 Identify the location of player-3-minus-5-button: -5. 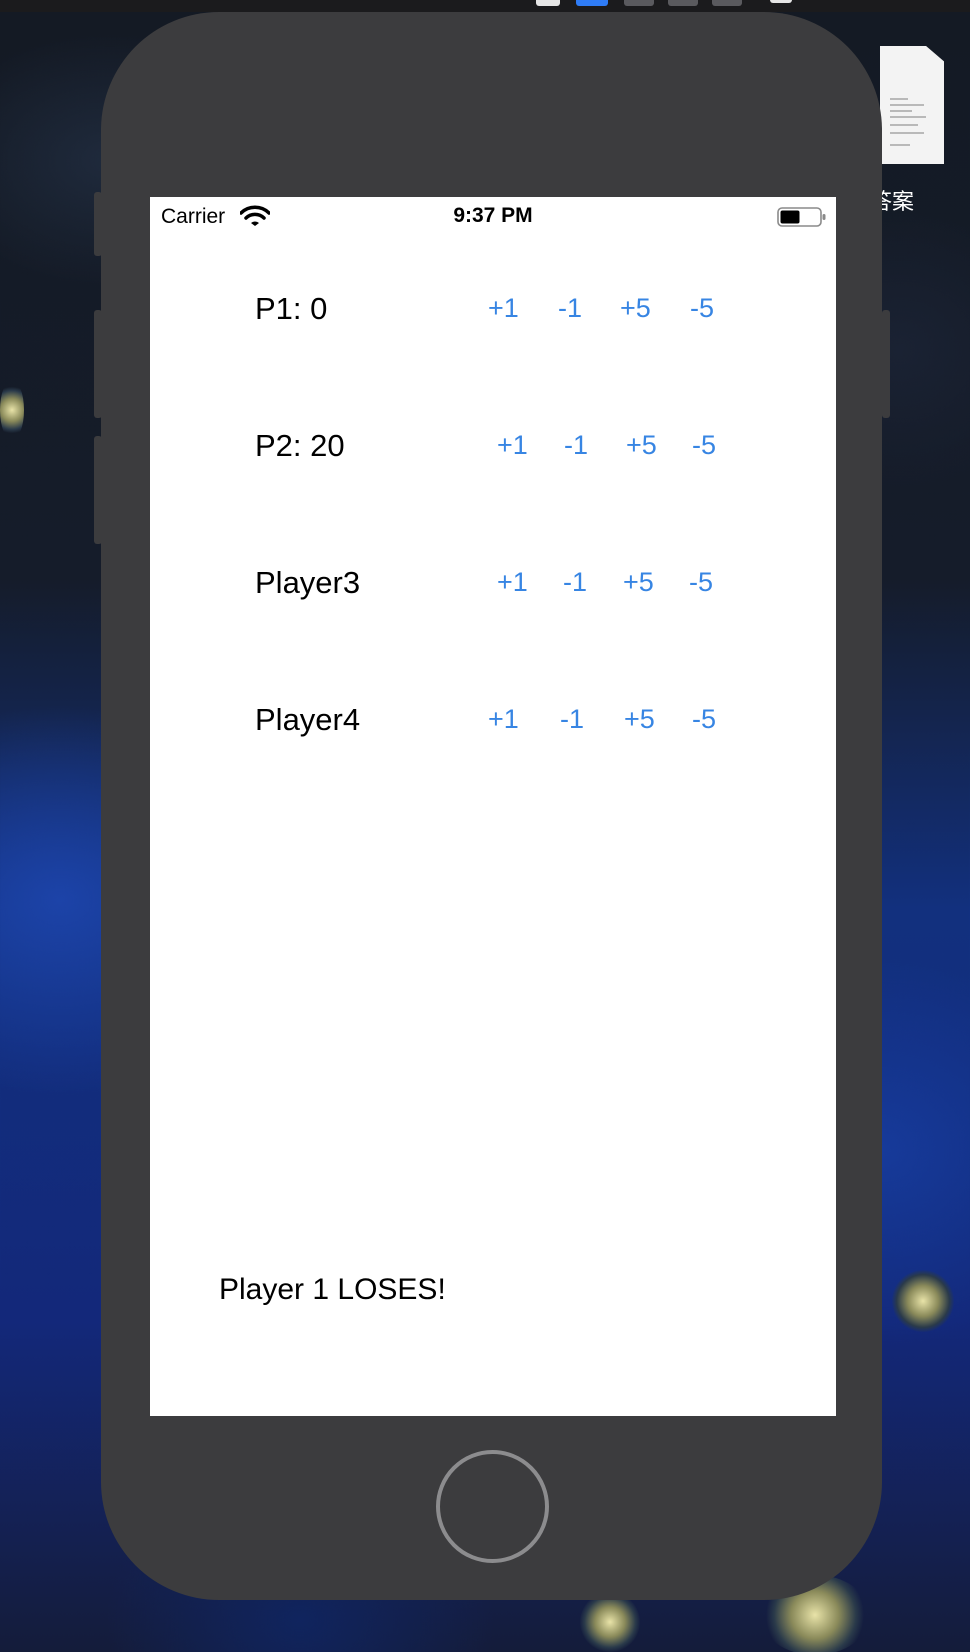
(701, 582).